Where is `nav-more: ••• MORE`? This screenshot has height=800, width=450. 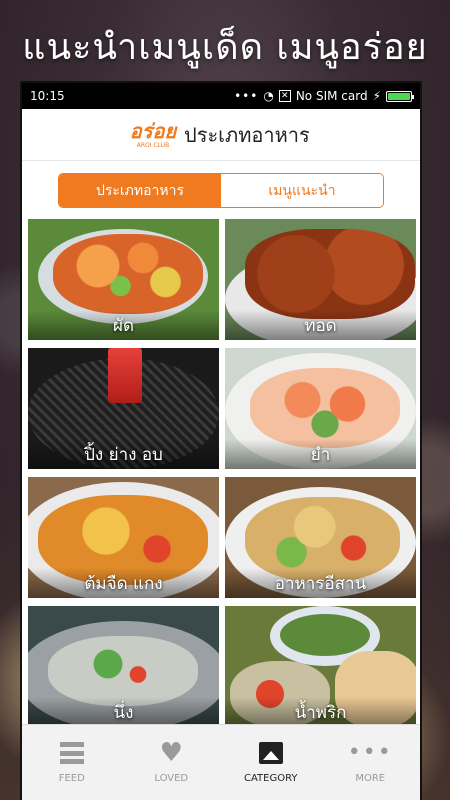 nav-more: ••• MORE is located at coordinates (371, 762).